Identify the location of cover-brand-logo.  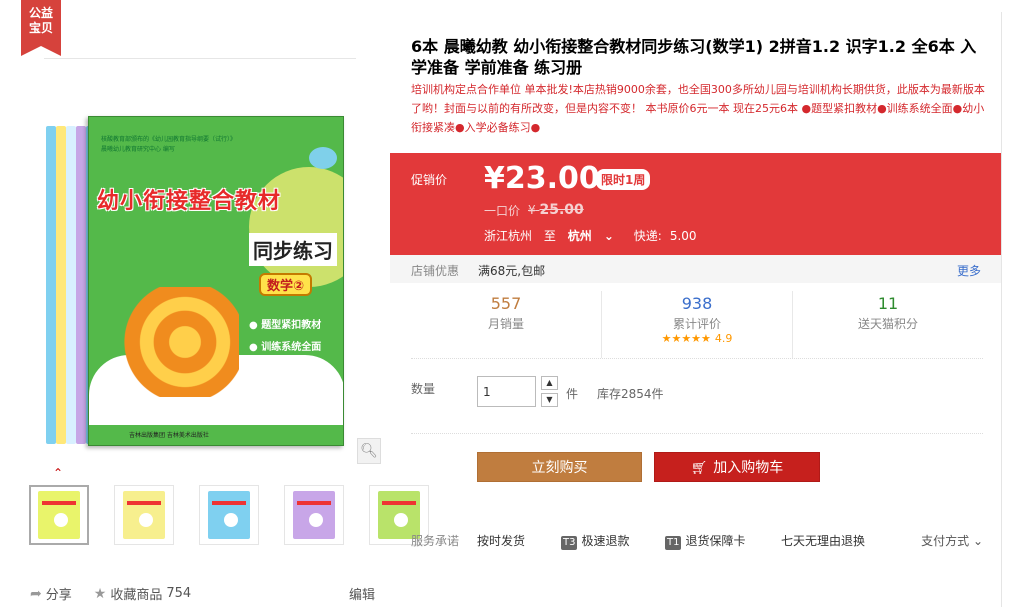
(323, 158).